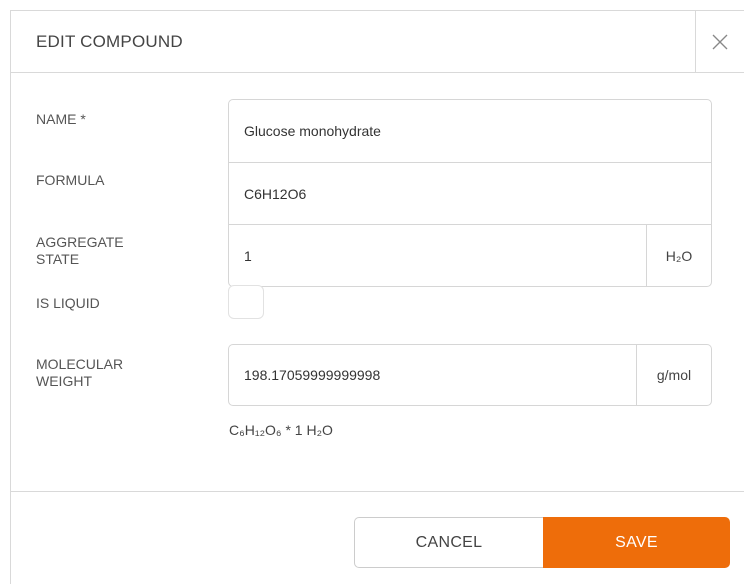  Describe the element at coordinates (80, 364) in the screenshot. I see `molecular-weight-label-line1: MOLECULAR` at that location.